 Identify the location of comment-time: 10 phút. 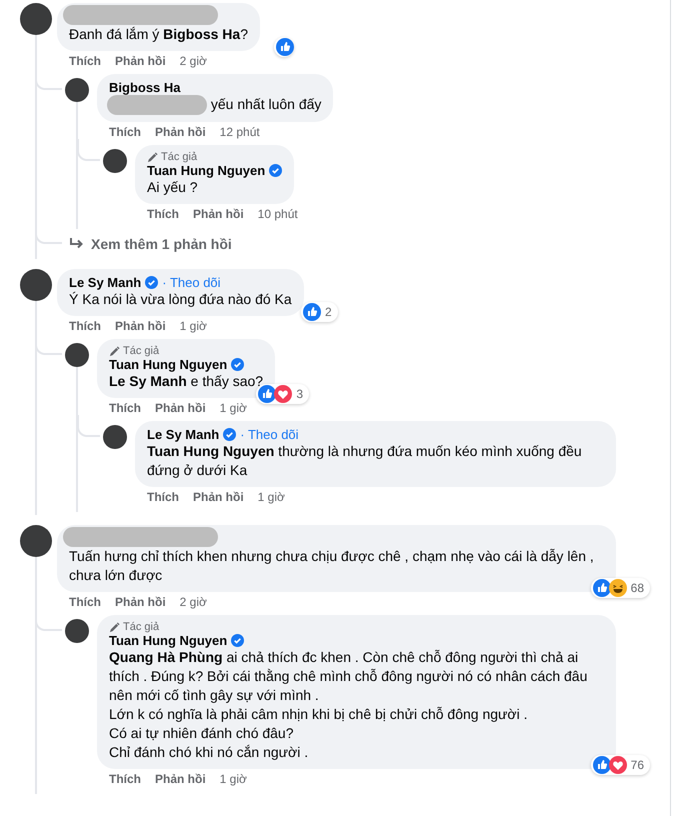
(278, 214).